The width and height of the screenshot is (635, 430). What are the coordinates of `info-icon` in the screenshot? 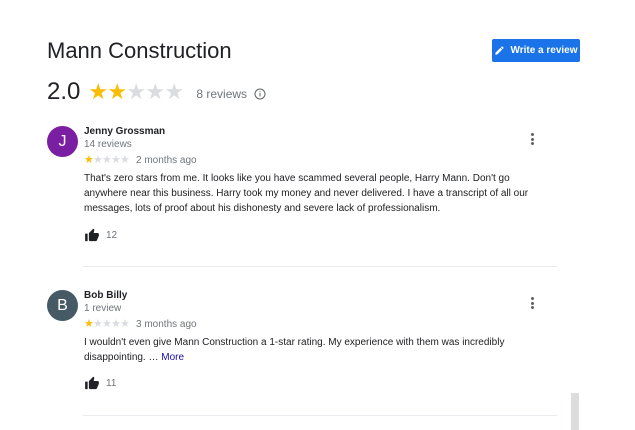 It's located at (260, 94).